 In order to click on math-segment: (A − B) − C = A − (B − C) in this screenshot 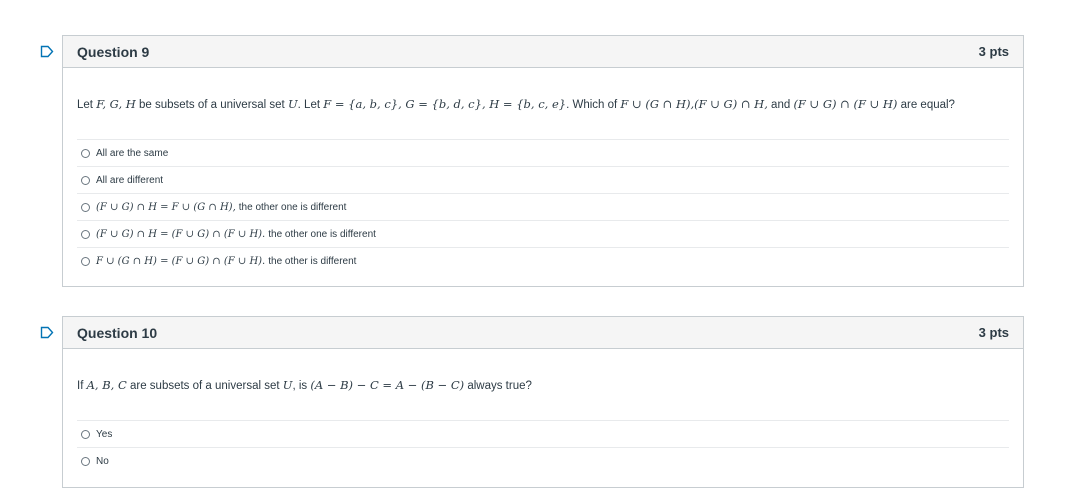, I will do `click(387, 385)`.